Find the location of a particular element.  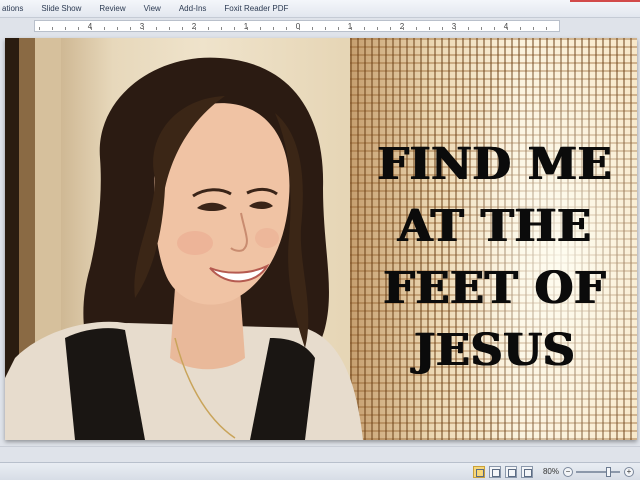

horizontal-ruler-area: 432101234 is located at coordinates (320, 26).